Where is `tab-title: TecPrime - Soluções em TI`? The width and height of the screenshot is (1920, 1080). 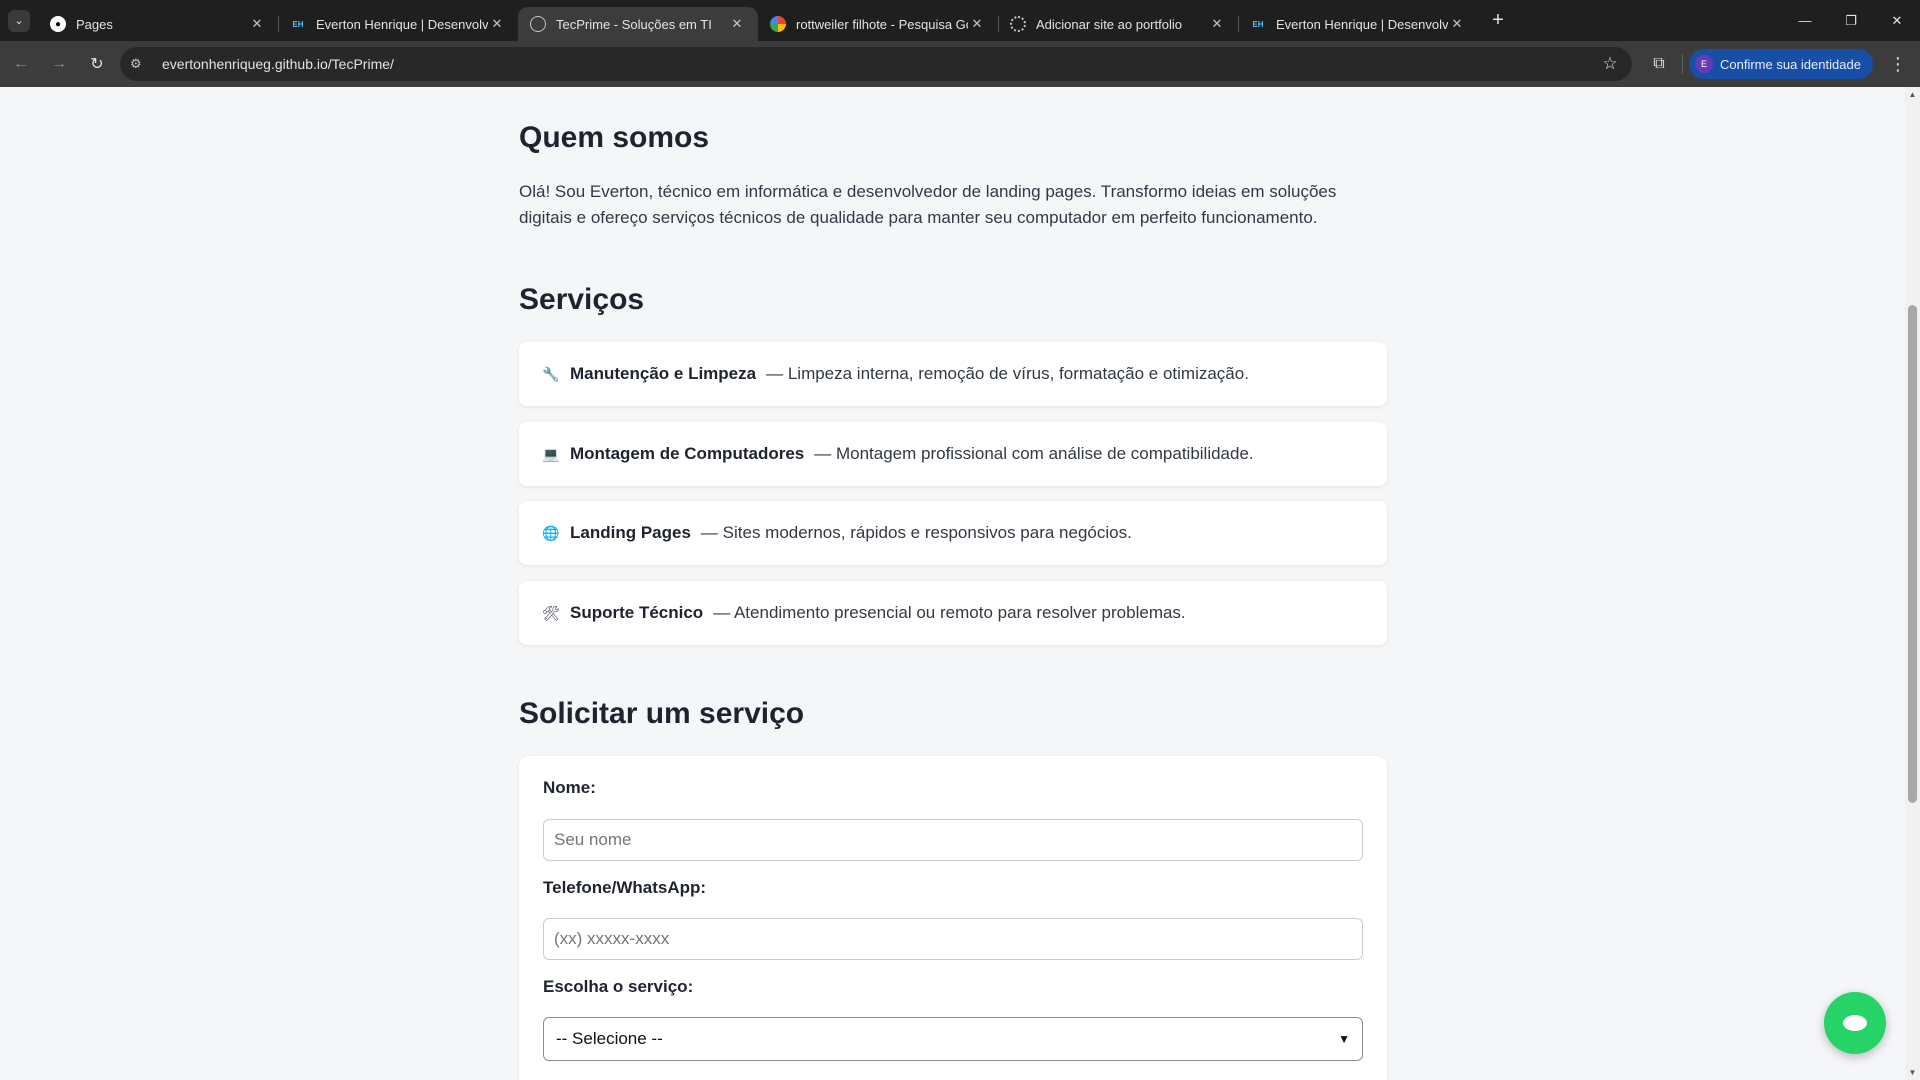
tab-title: TecPrime - Soluções em TI is located at coordinates (634, 24).